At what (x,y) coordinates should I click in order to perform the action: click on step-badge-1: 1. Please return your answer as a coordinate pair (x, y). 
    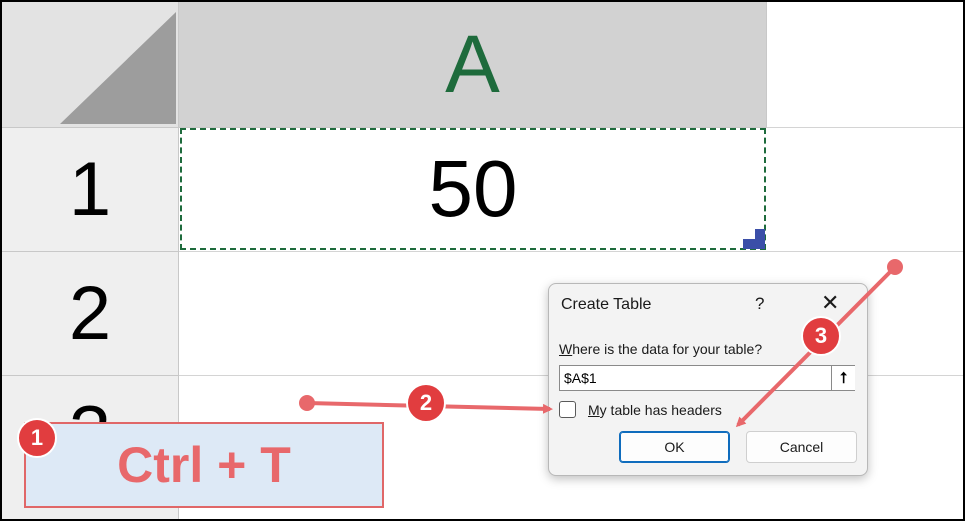
    Looking at the image, I should click on (37, 438).